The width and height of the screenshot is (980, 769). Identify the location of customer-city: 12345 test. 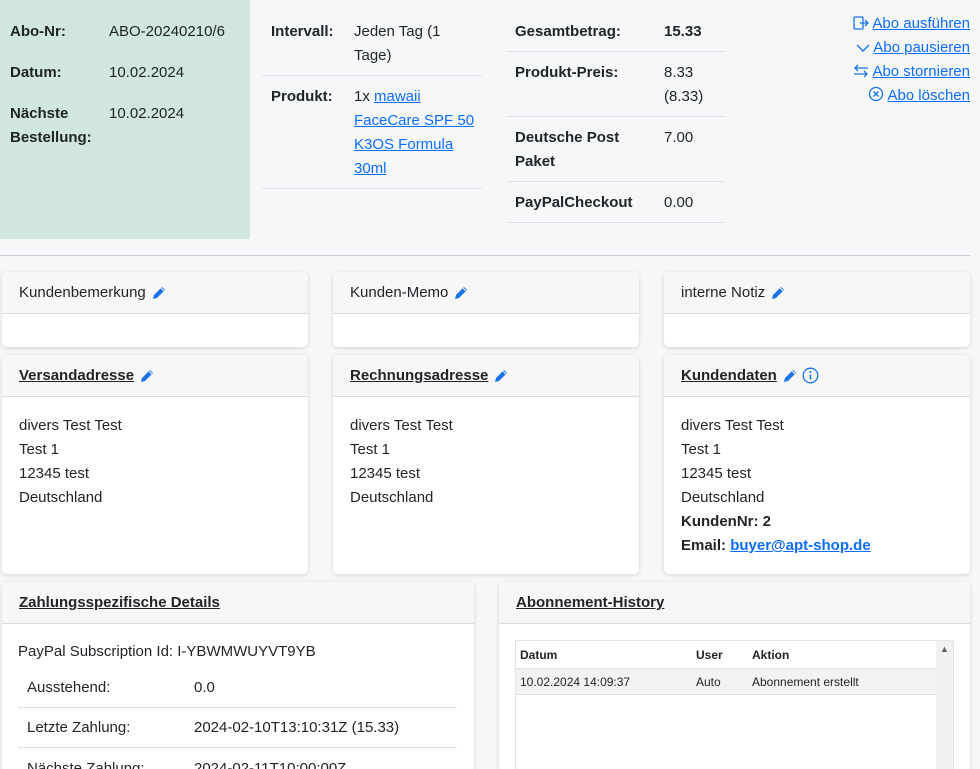
(716, 473).